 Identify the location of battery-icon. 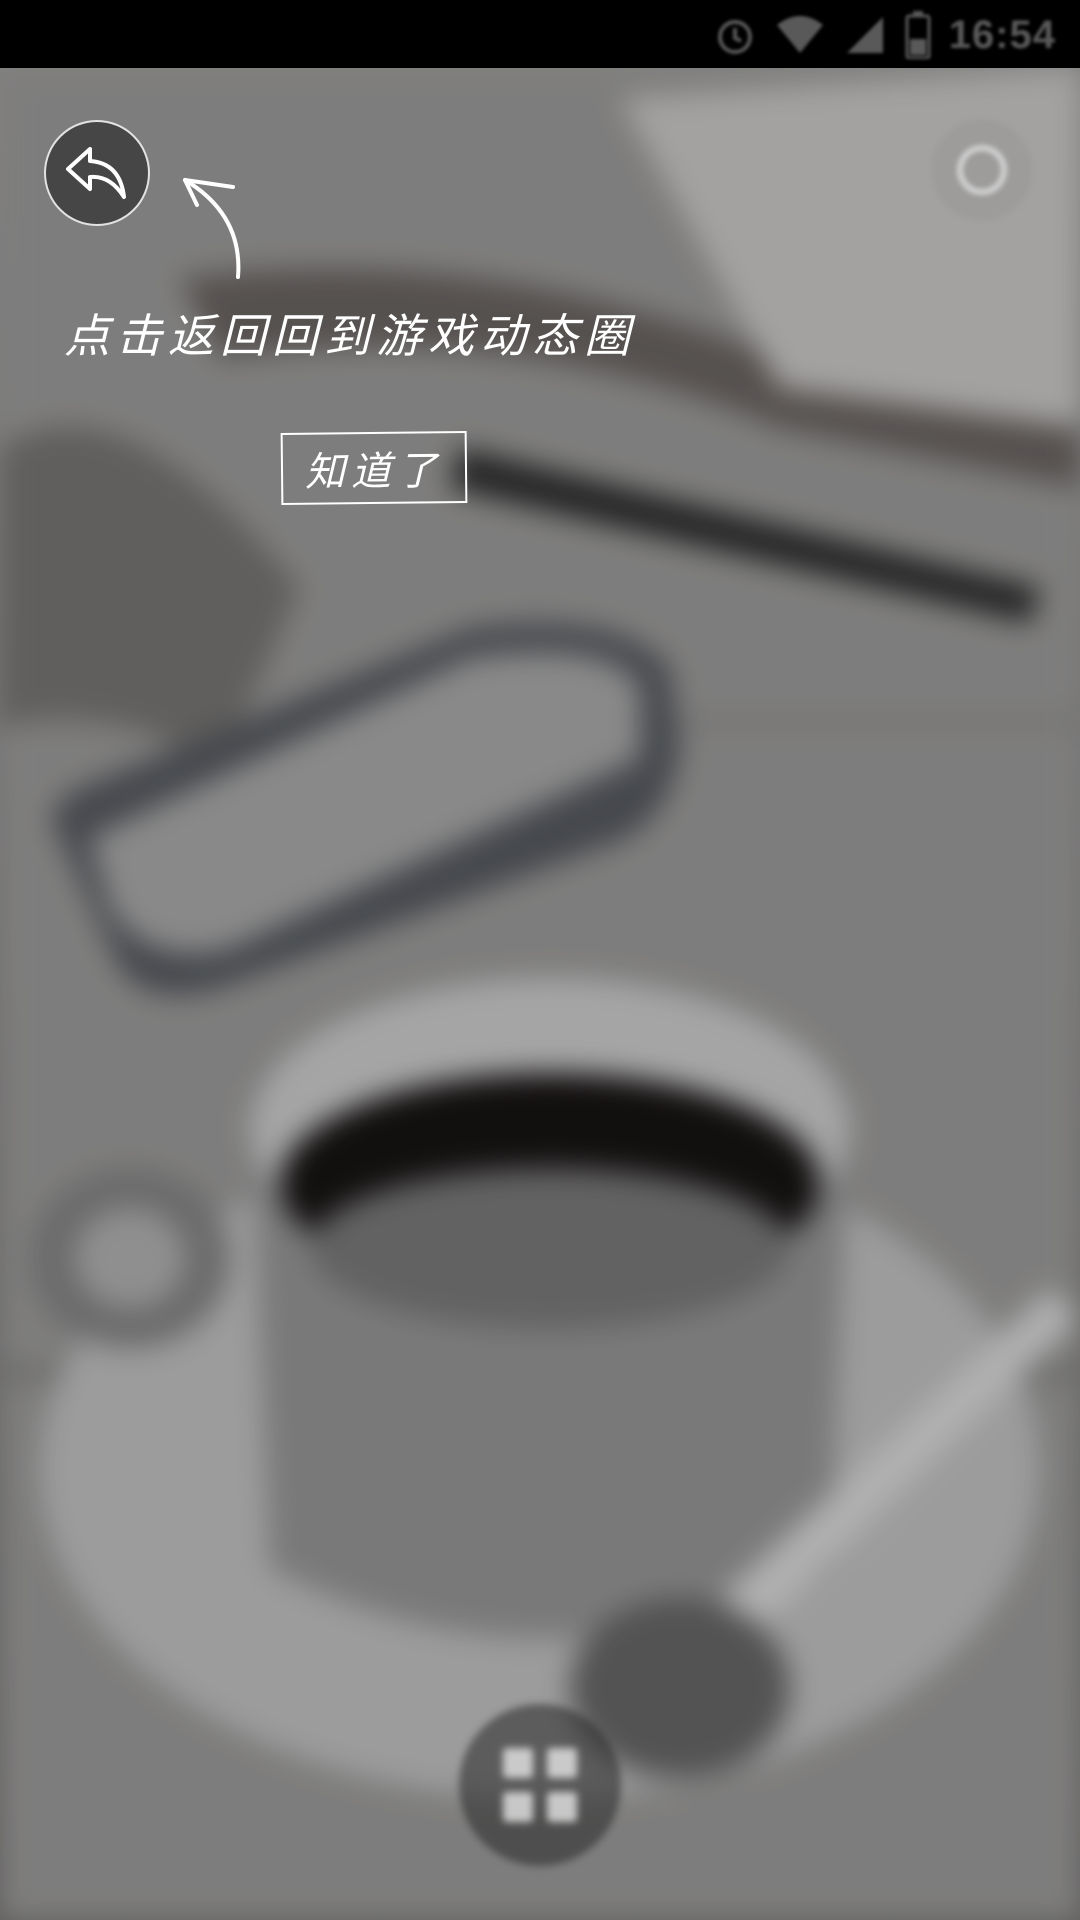
(918, 35).